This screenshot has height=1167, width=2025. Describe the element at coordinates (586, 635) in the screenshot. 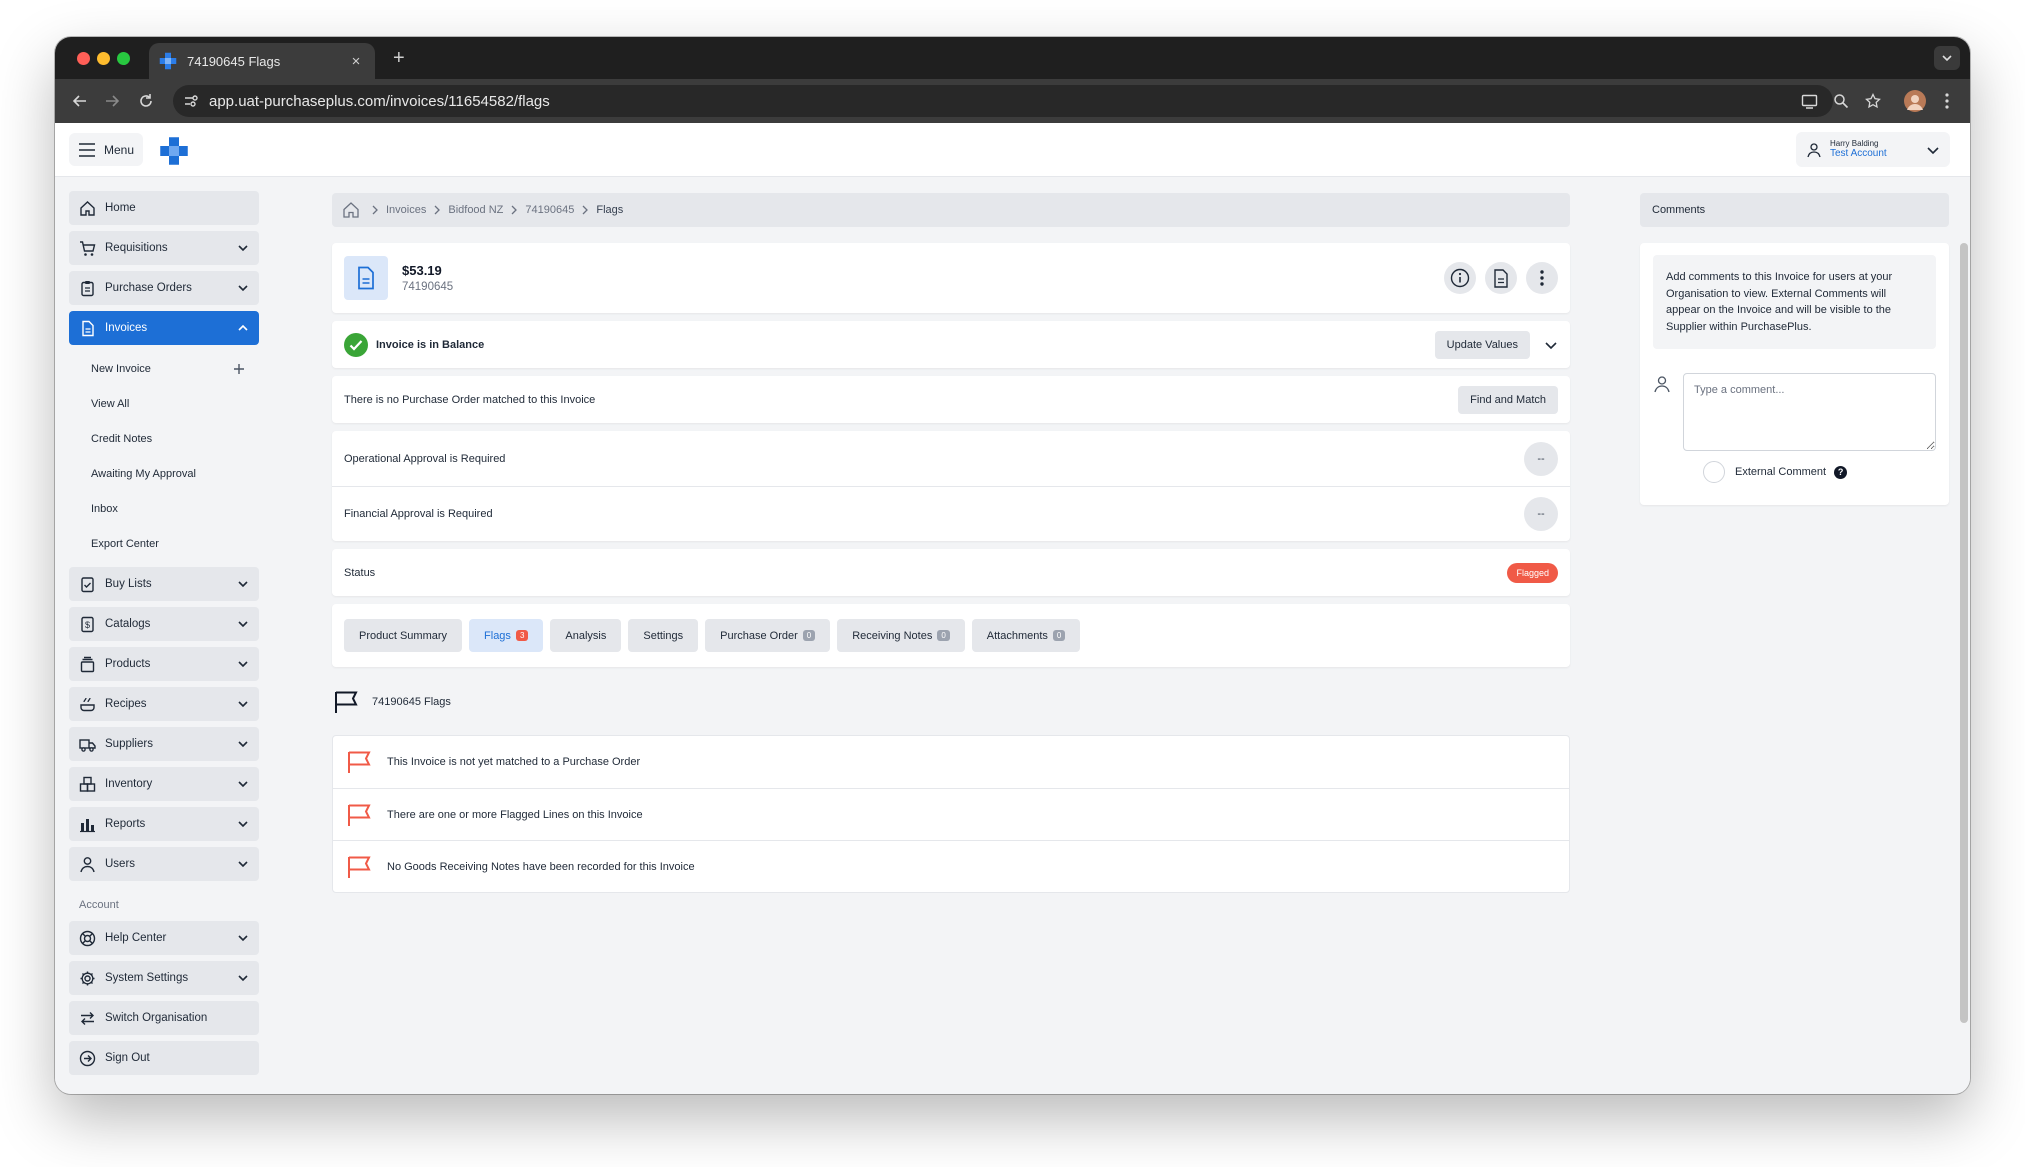

I see `tab-analysis: Analysis` at that location.